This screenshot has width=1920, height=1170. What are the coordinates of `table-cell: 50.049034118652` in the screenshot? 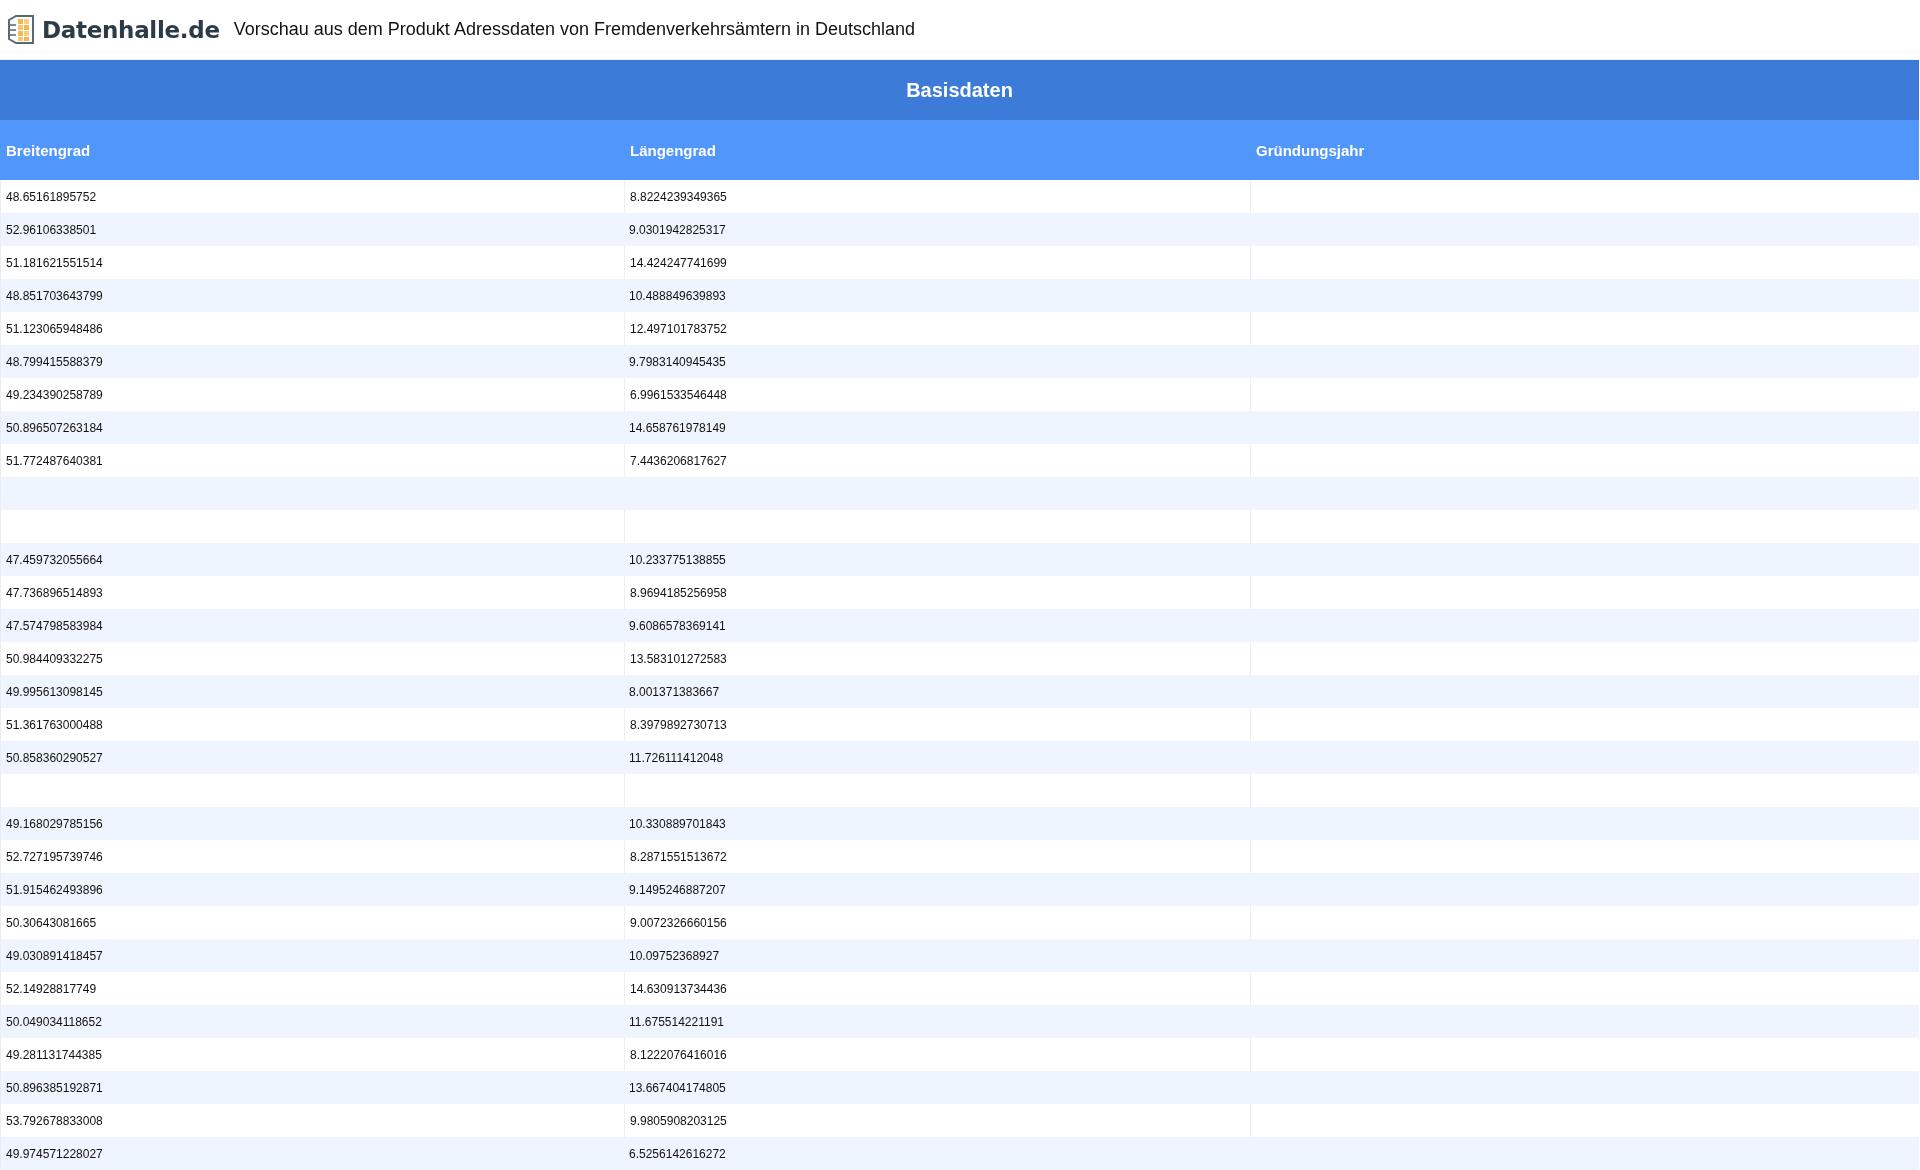 It's located at (312, 1021).